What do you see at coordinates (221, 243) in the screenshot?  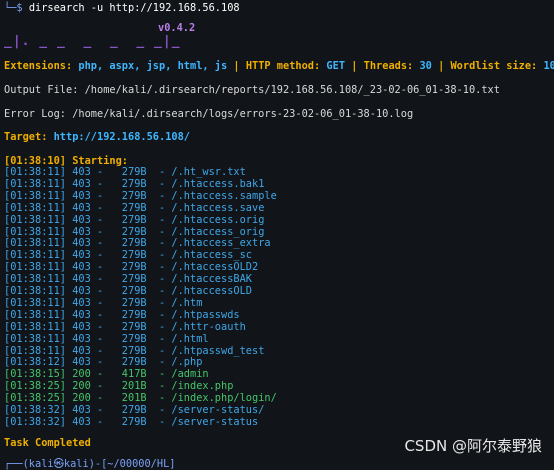 I see `result-path: /.htaccess_extra` at bounding box center [221, 243].